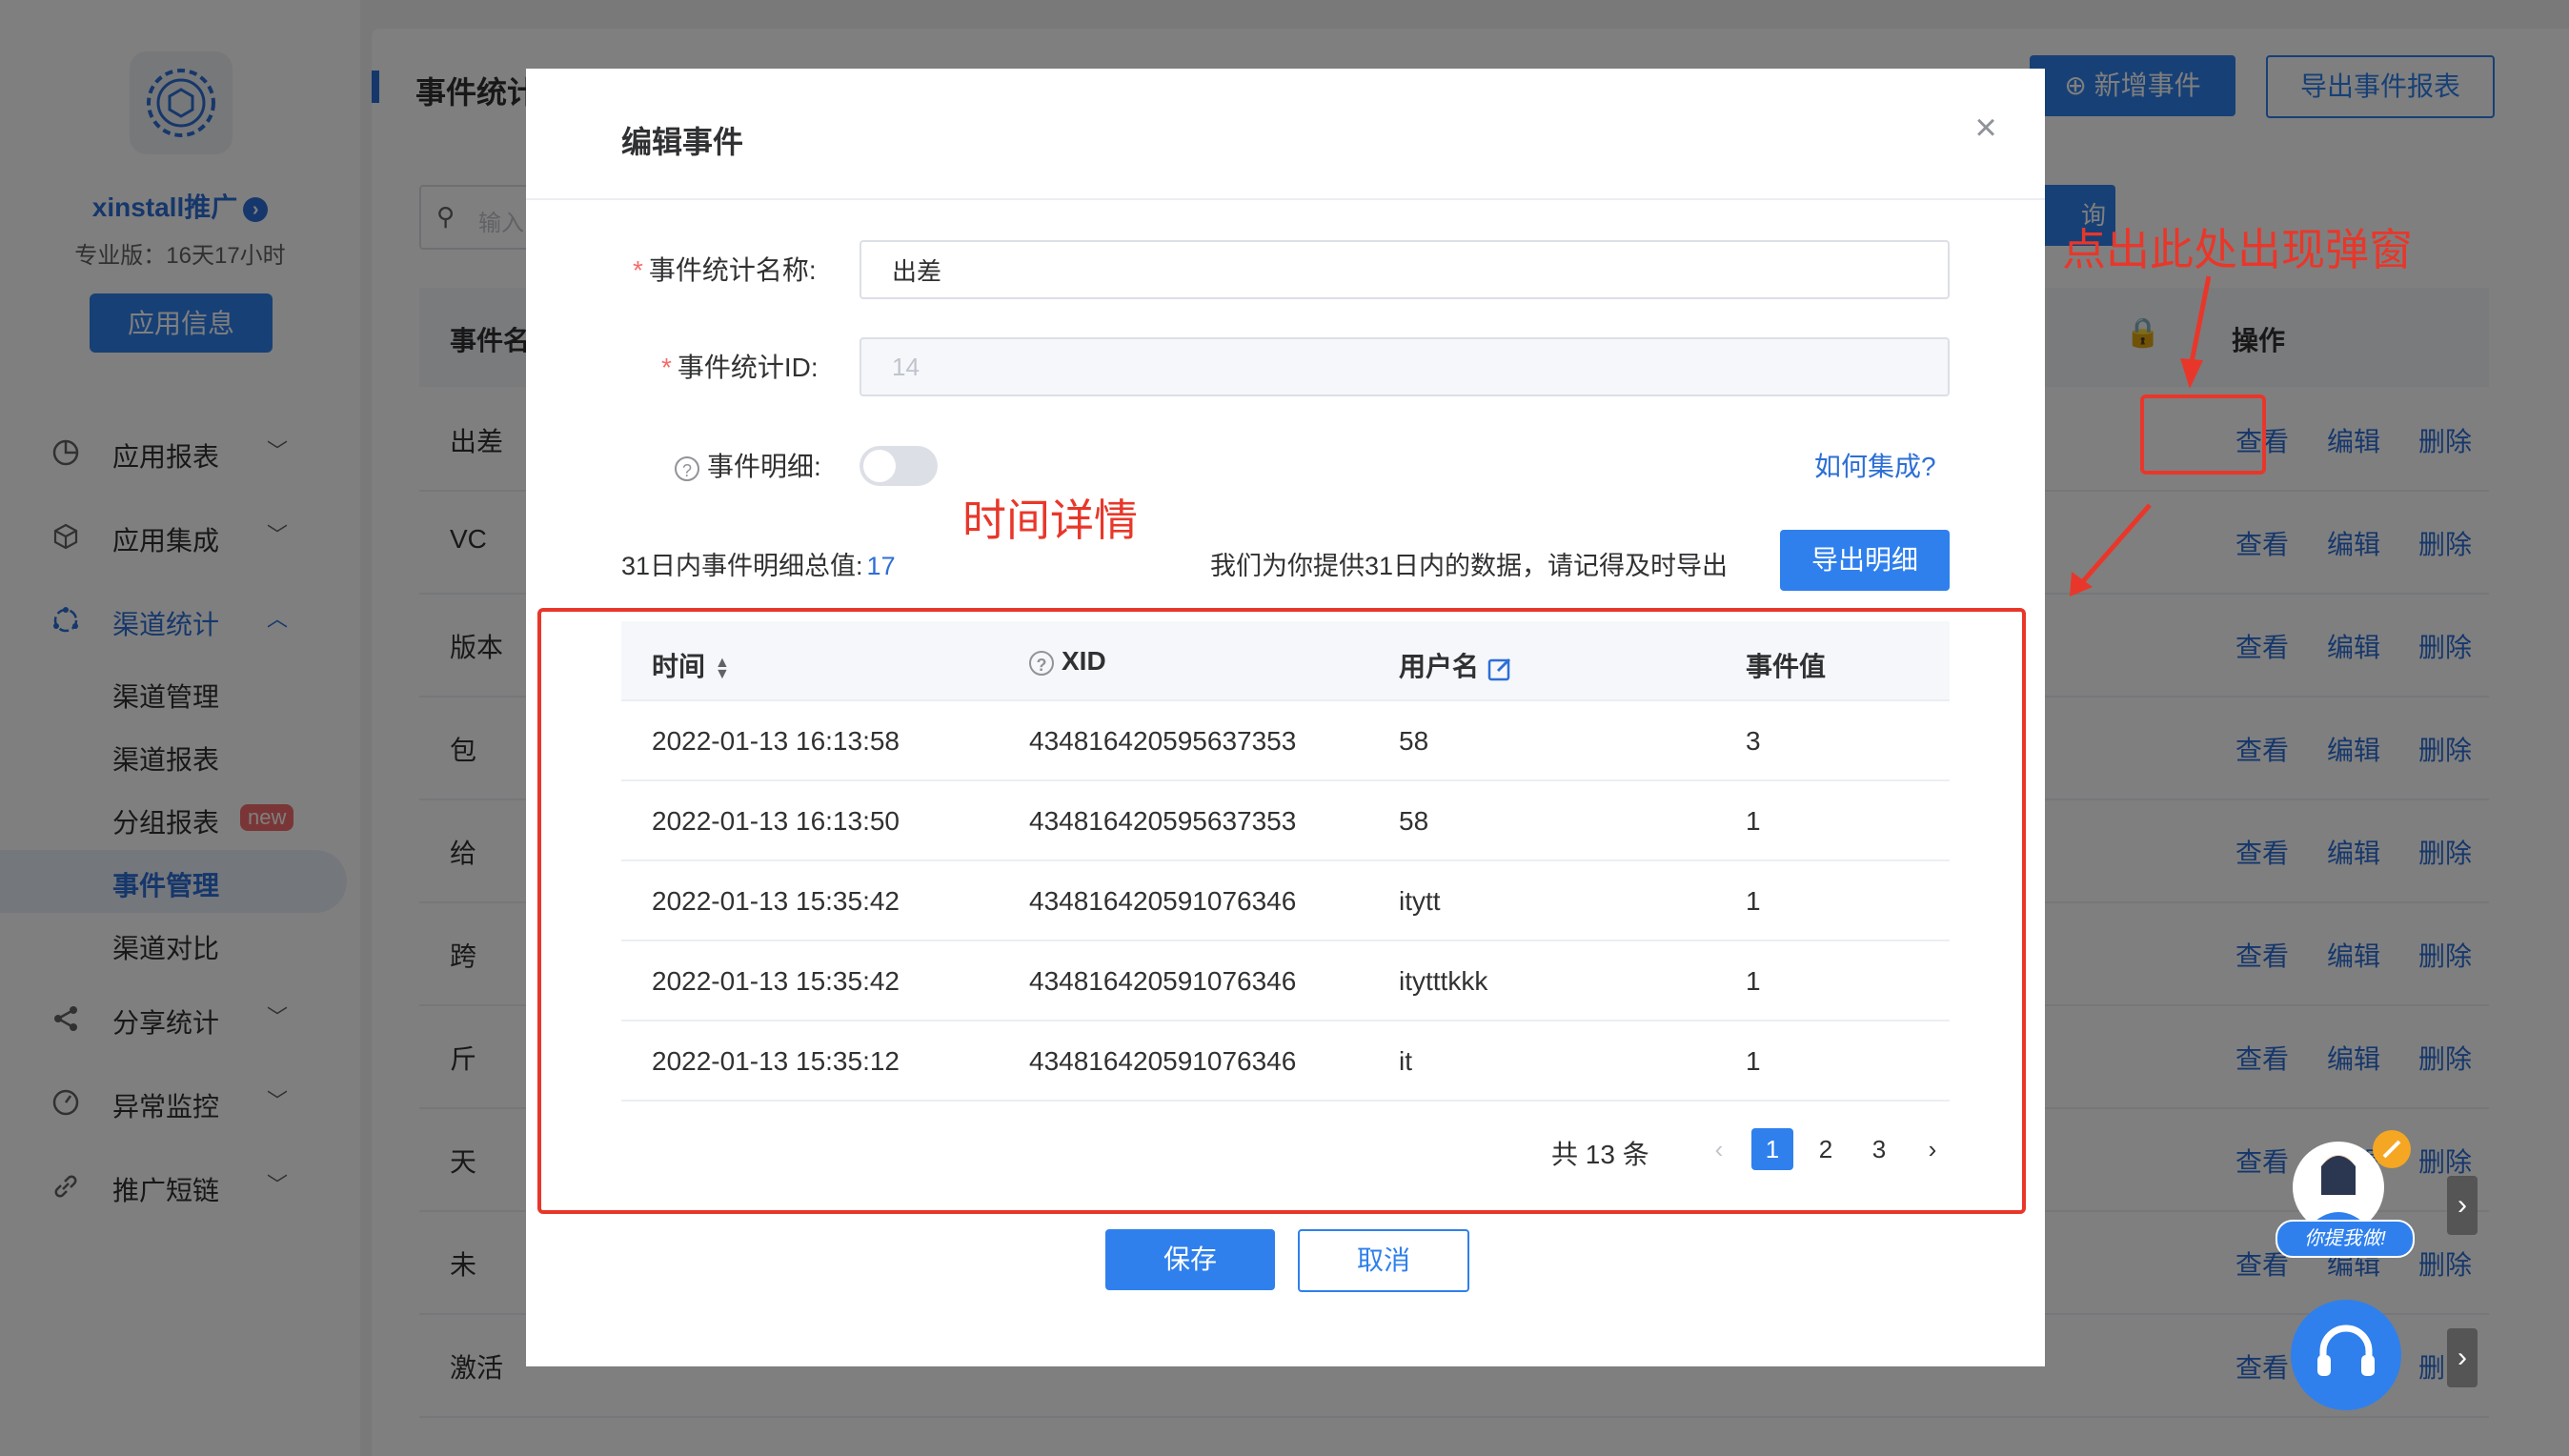 The image size is (2569, 1456). I want to click on pagination-total: 共 13 条, so click(1600, 1153).